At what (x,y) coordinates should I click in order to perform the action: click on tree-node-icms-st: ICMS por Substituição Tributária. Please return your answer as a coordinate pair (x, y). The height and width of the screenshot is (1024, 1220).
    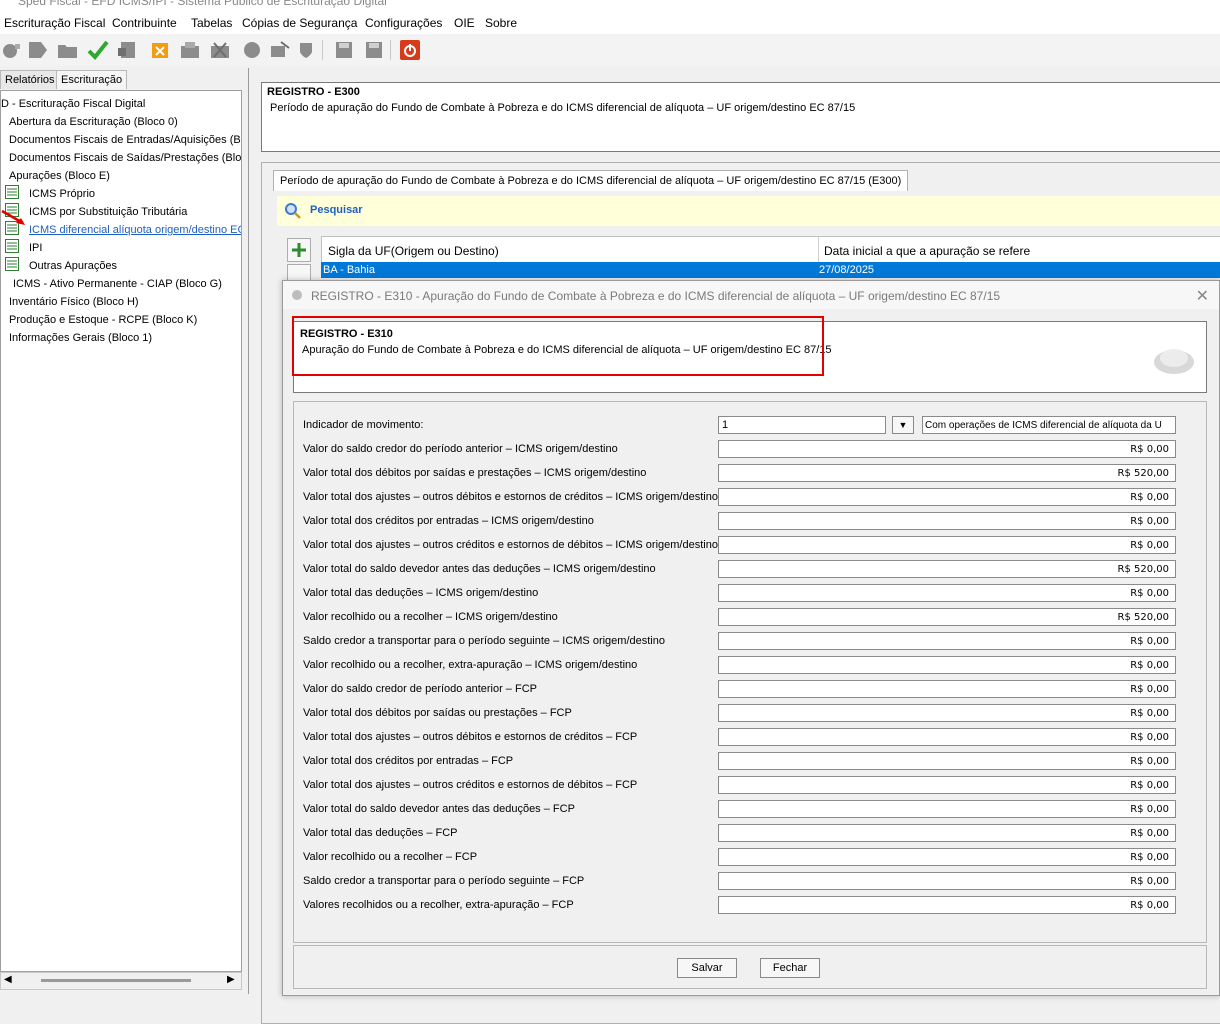
    Looking at the image, I should click on (108, 212).